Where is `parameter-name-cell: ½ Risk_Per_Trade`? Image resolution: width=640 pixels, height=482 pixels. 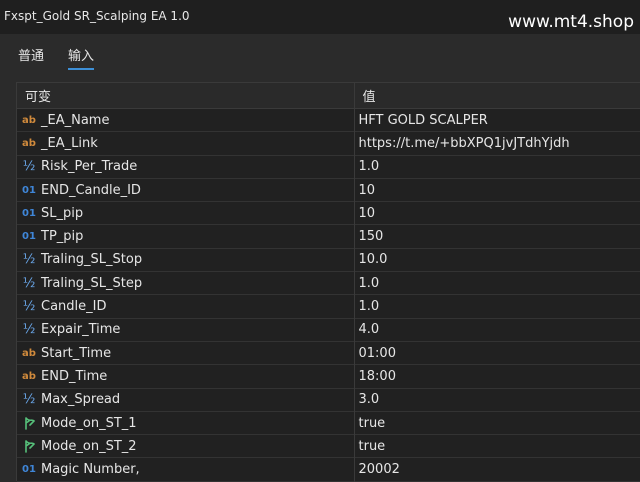 parameter-name-cell: ½ Risk_Per_Trade is located at coordinates (185, 166).